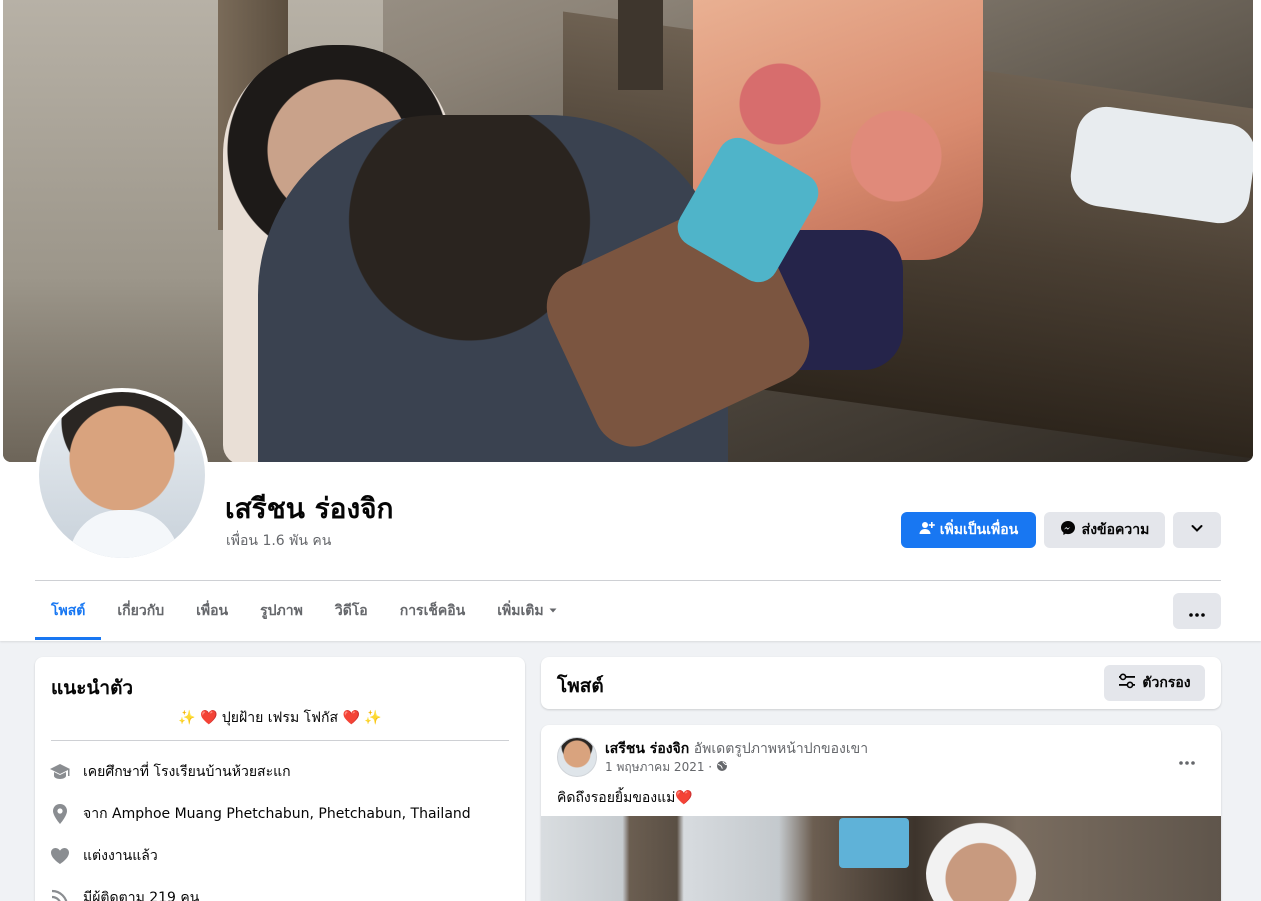 Image resolution: width=1261 pixels, height=901 pixels. I want to click on add-friend-button: เพิ่มเป็นเพื่อน, so click(968, 530).